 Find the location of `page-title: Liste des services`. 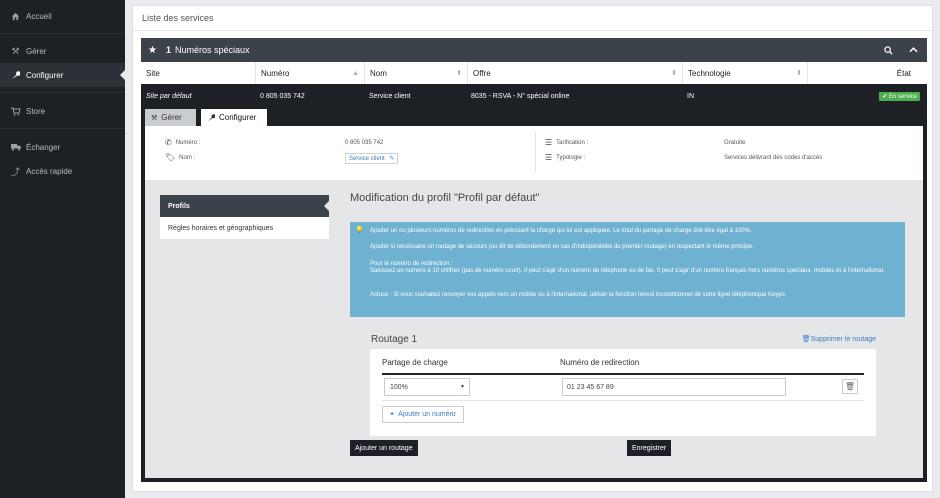

page-title: Liste des services is located at coordinates (178, 18).